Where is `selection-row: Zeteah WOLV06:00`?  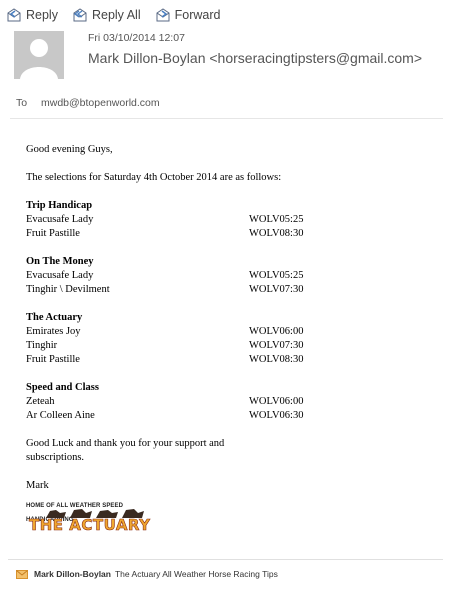 selection-row: Zeteah WOLV06:00 is located at coordinates (186, 402).